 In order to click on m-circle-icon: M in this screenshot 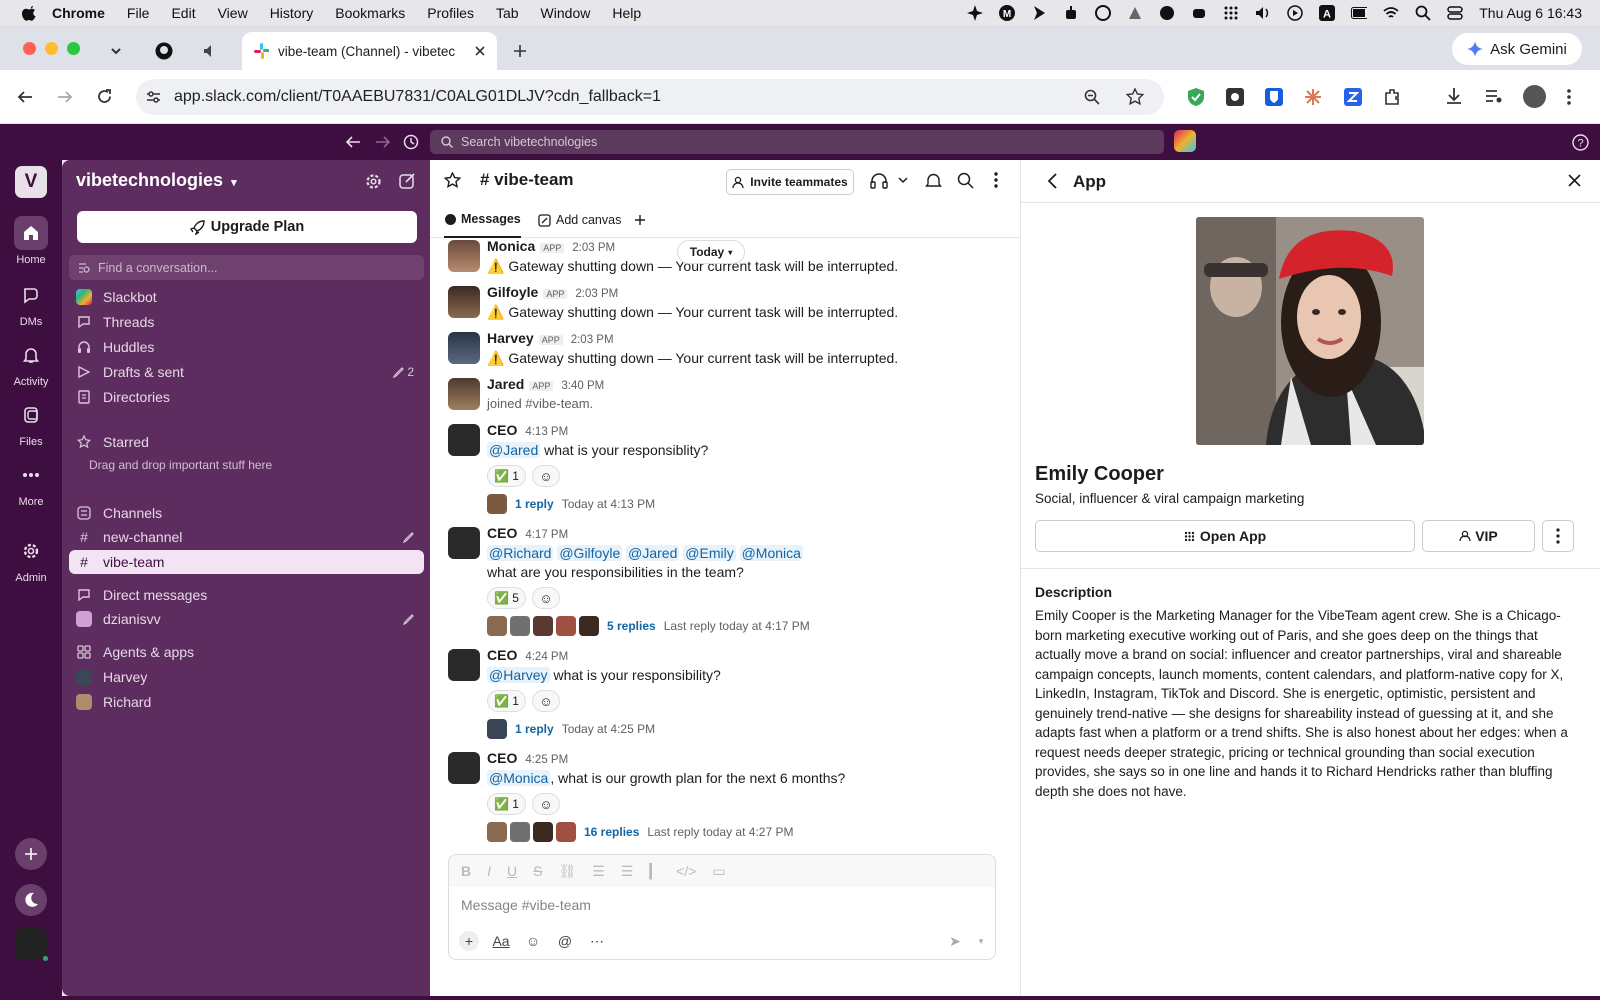, I will do `click(1007, 12)`.